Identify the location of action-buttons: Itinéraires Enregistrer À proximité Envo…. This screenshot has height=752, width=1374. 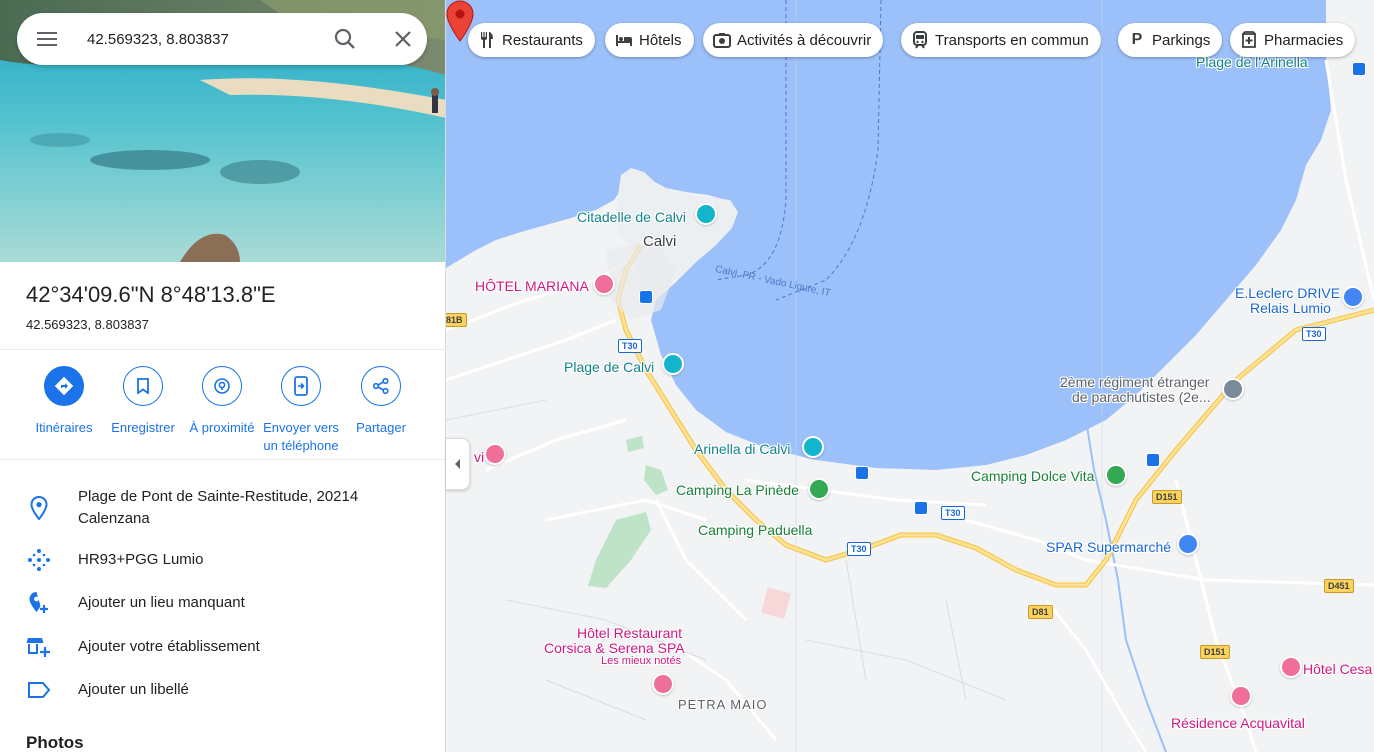
(224, 411).